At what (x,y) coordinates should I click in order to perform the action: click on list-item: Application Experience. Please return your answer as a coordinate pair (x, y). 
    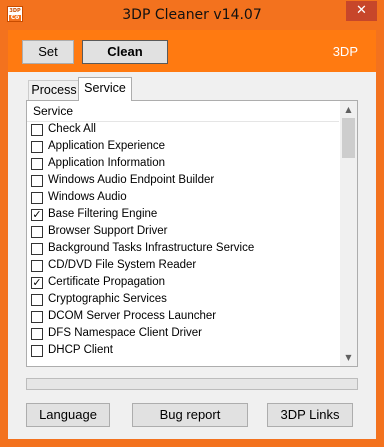
    Looking at the image, I should click on (183, 147).